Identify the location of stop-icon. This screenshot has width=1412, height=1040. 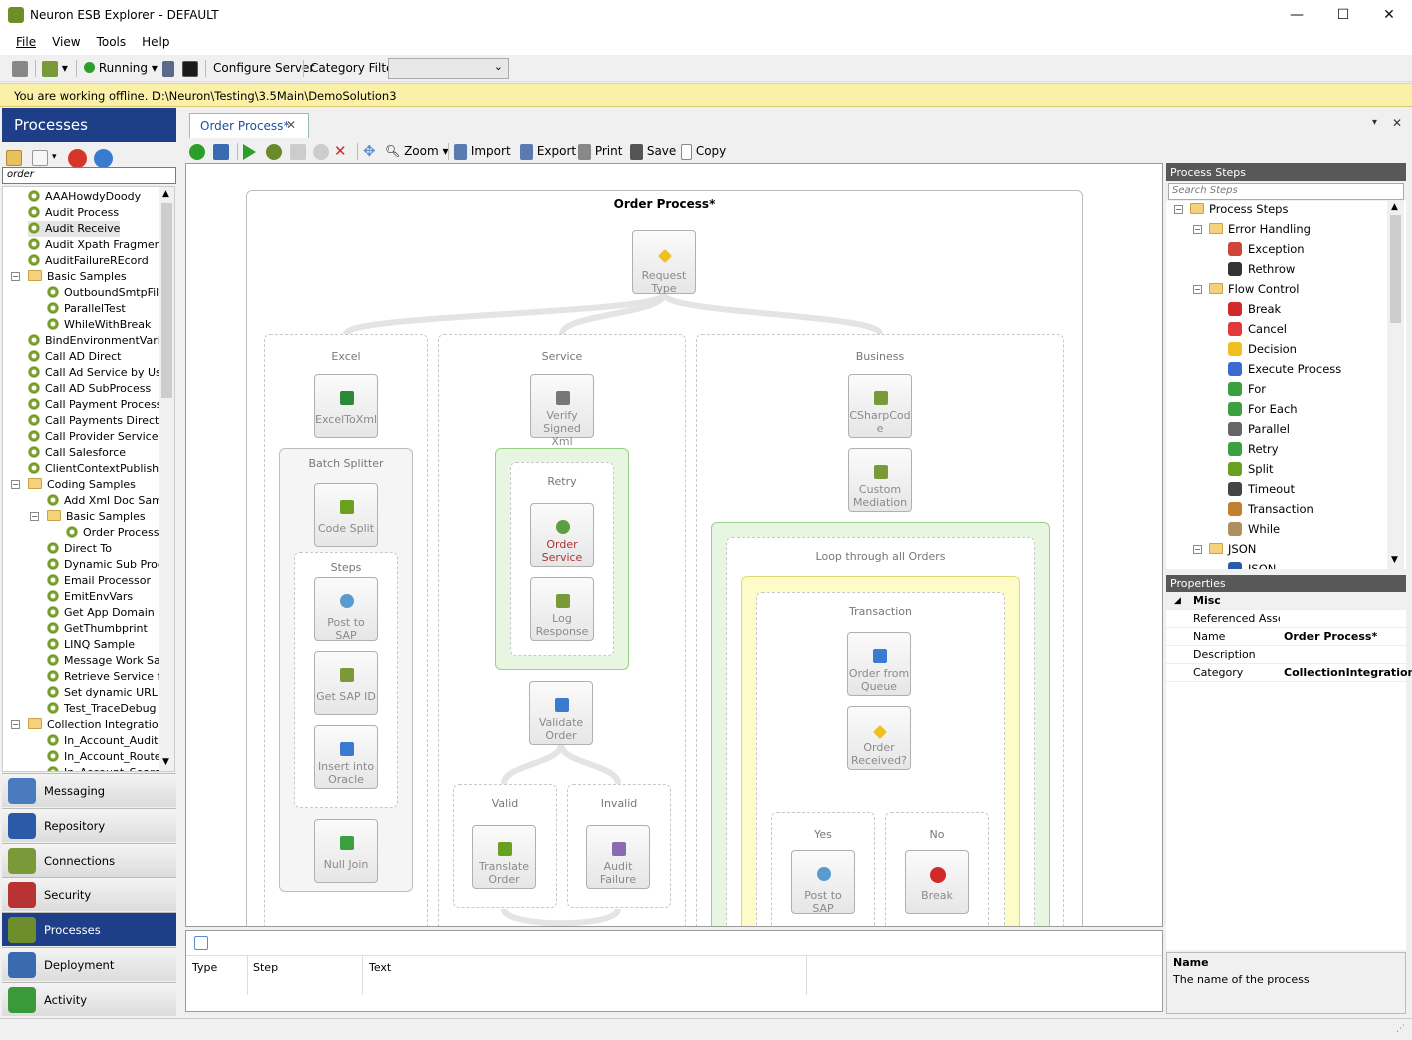
(321, 151).